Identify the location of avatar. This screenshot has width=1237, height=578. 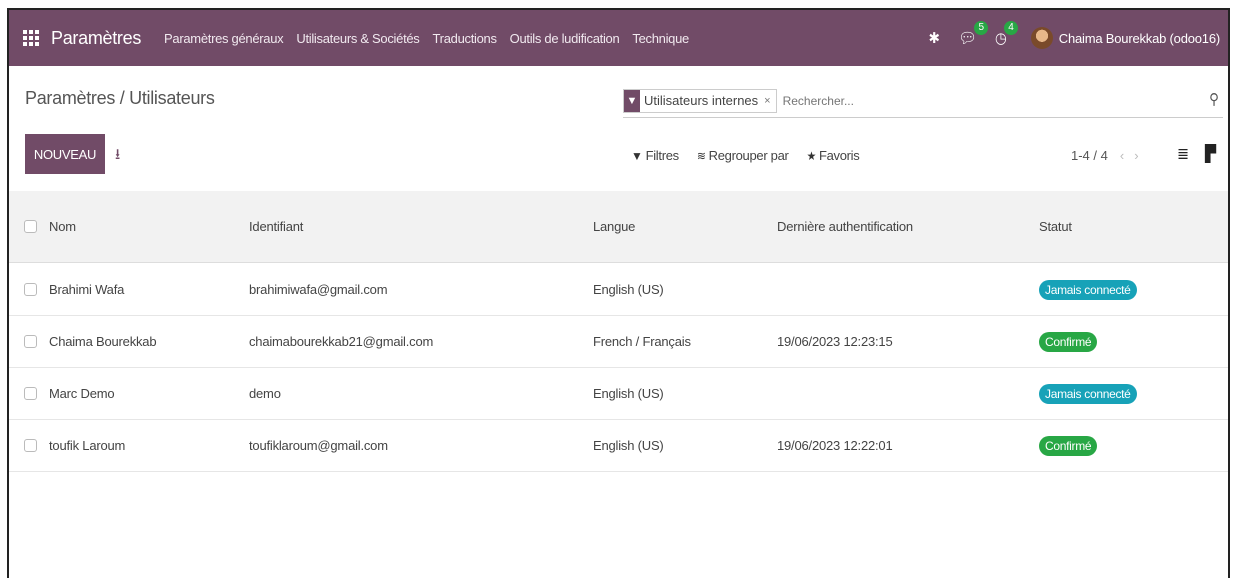
(1041, 38).